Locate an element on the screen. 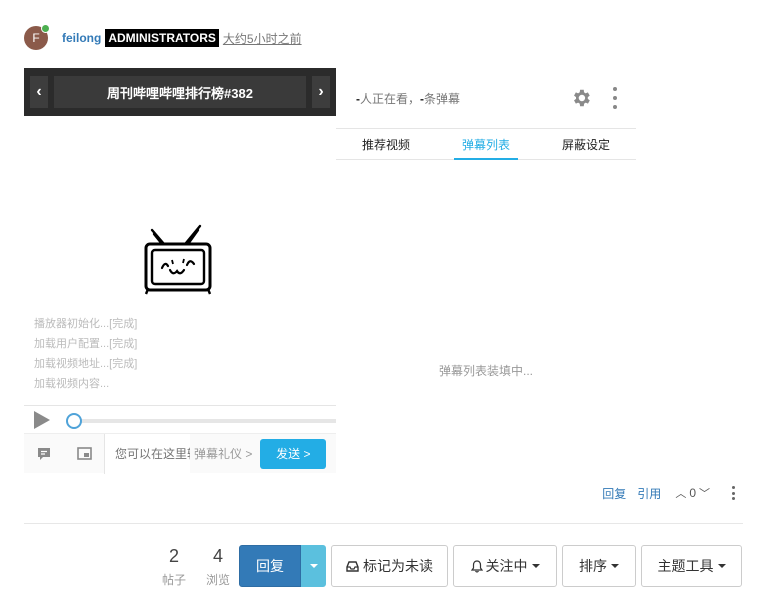  reply-dropdown-button is located at coordinates (313, 566).